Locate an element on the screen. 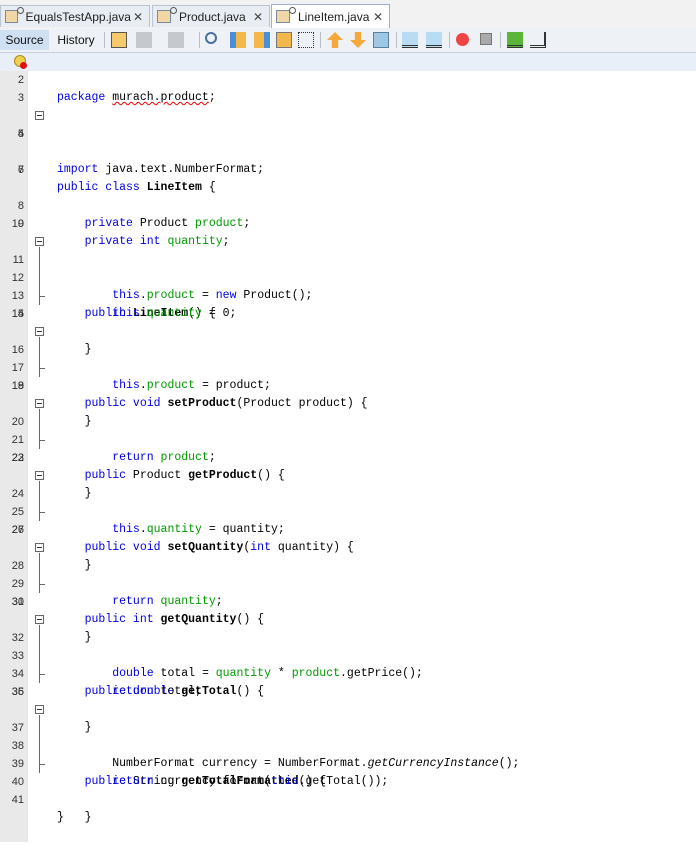  tab-line-item: LineItem.java ✕ is located at coordinates (330, 16).